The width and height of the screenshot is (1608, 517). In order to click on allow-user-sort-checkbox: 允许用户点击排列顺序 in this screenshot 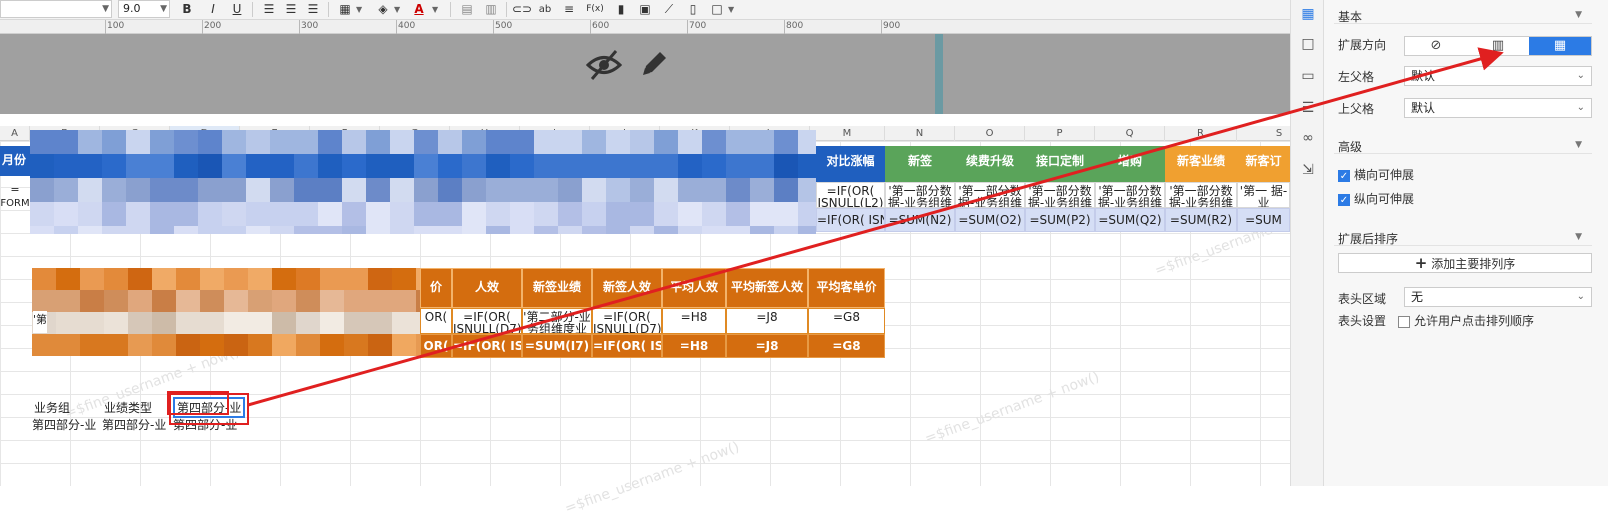, I will do `click(1466, 320)`.